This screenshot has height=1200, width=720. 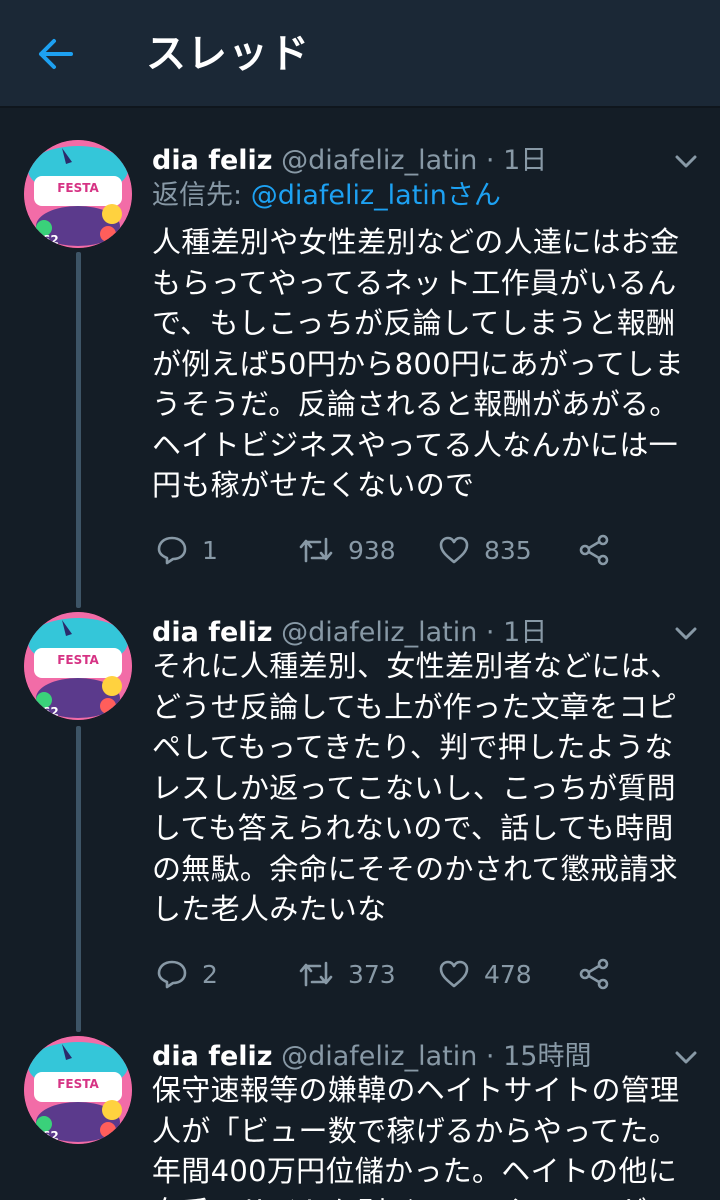 I want to click on like-button: 835, so click(x=485, y=550).